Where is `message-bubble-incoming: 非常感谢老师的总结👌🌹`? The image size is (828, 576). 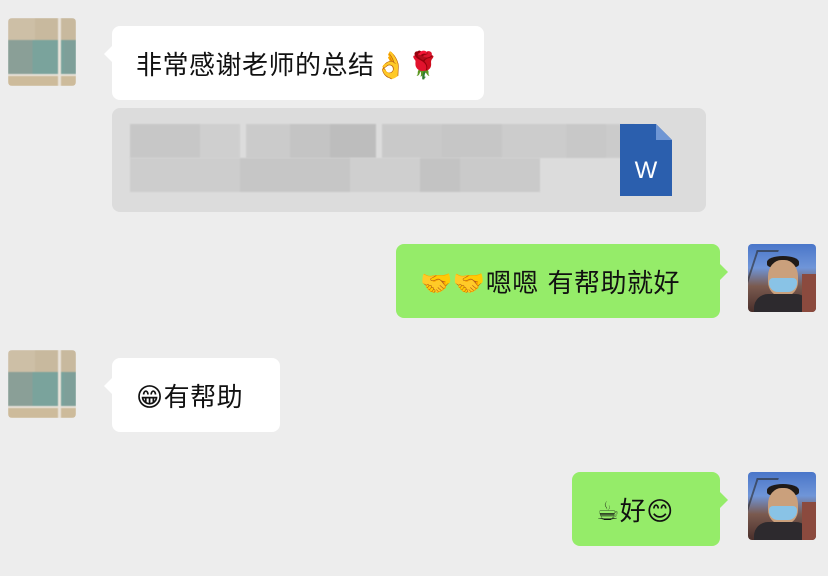
message-bubble-incoming: 非常感谢老师的总结👌🌹 is located at coordinates (294, 63).